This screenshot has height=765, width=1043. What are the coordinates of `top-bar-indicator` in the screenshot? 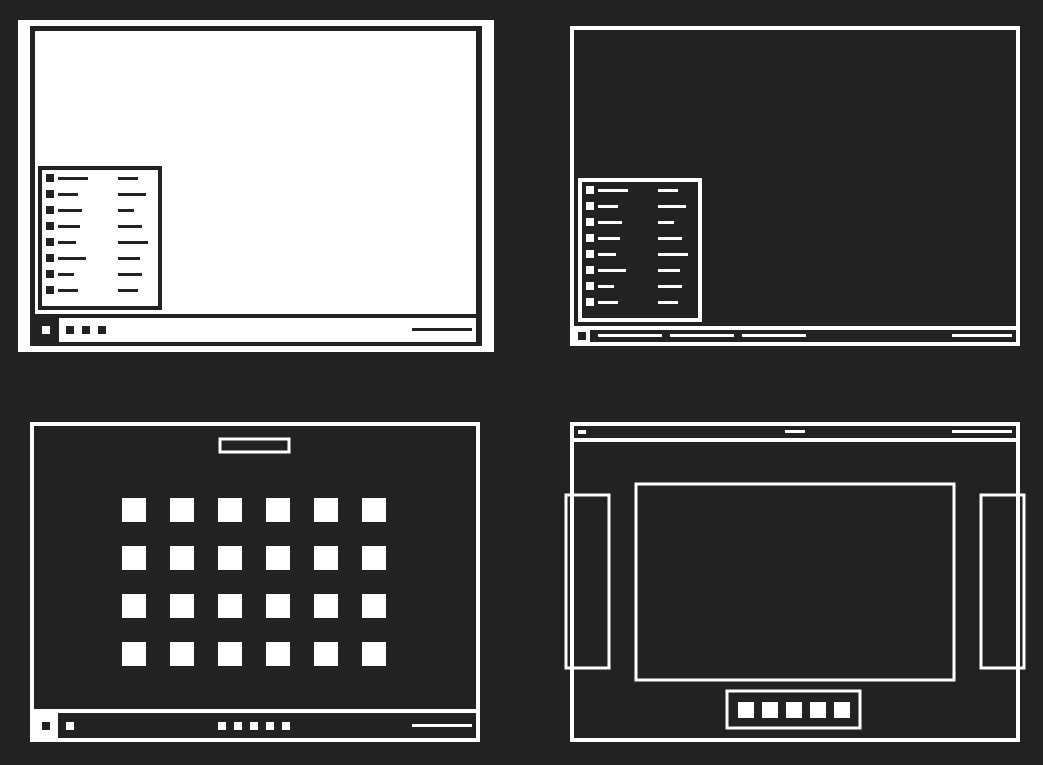 It's located at (582, 432).